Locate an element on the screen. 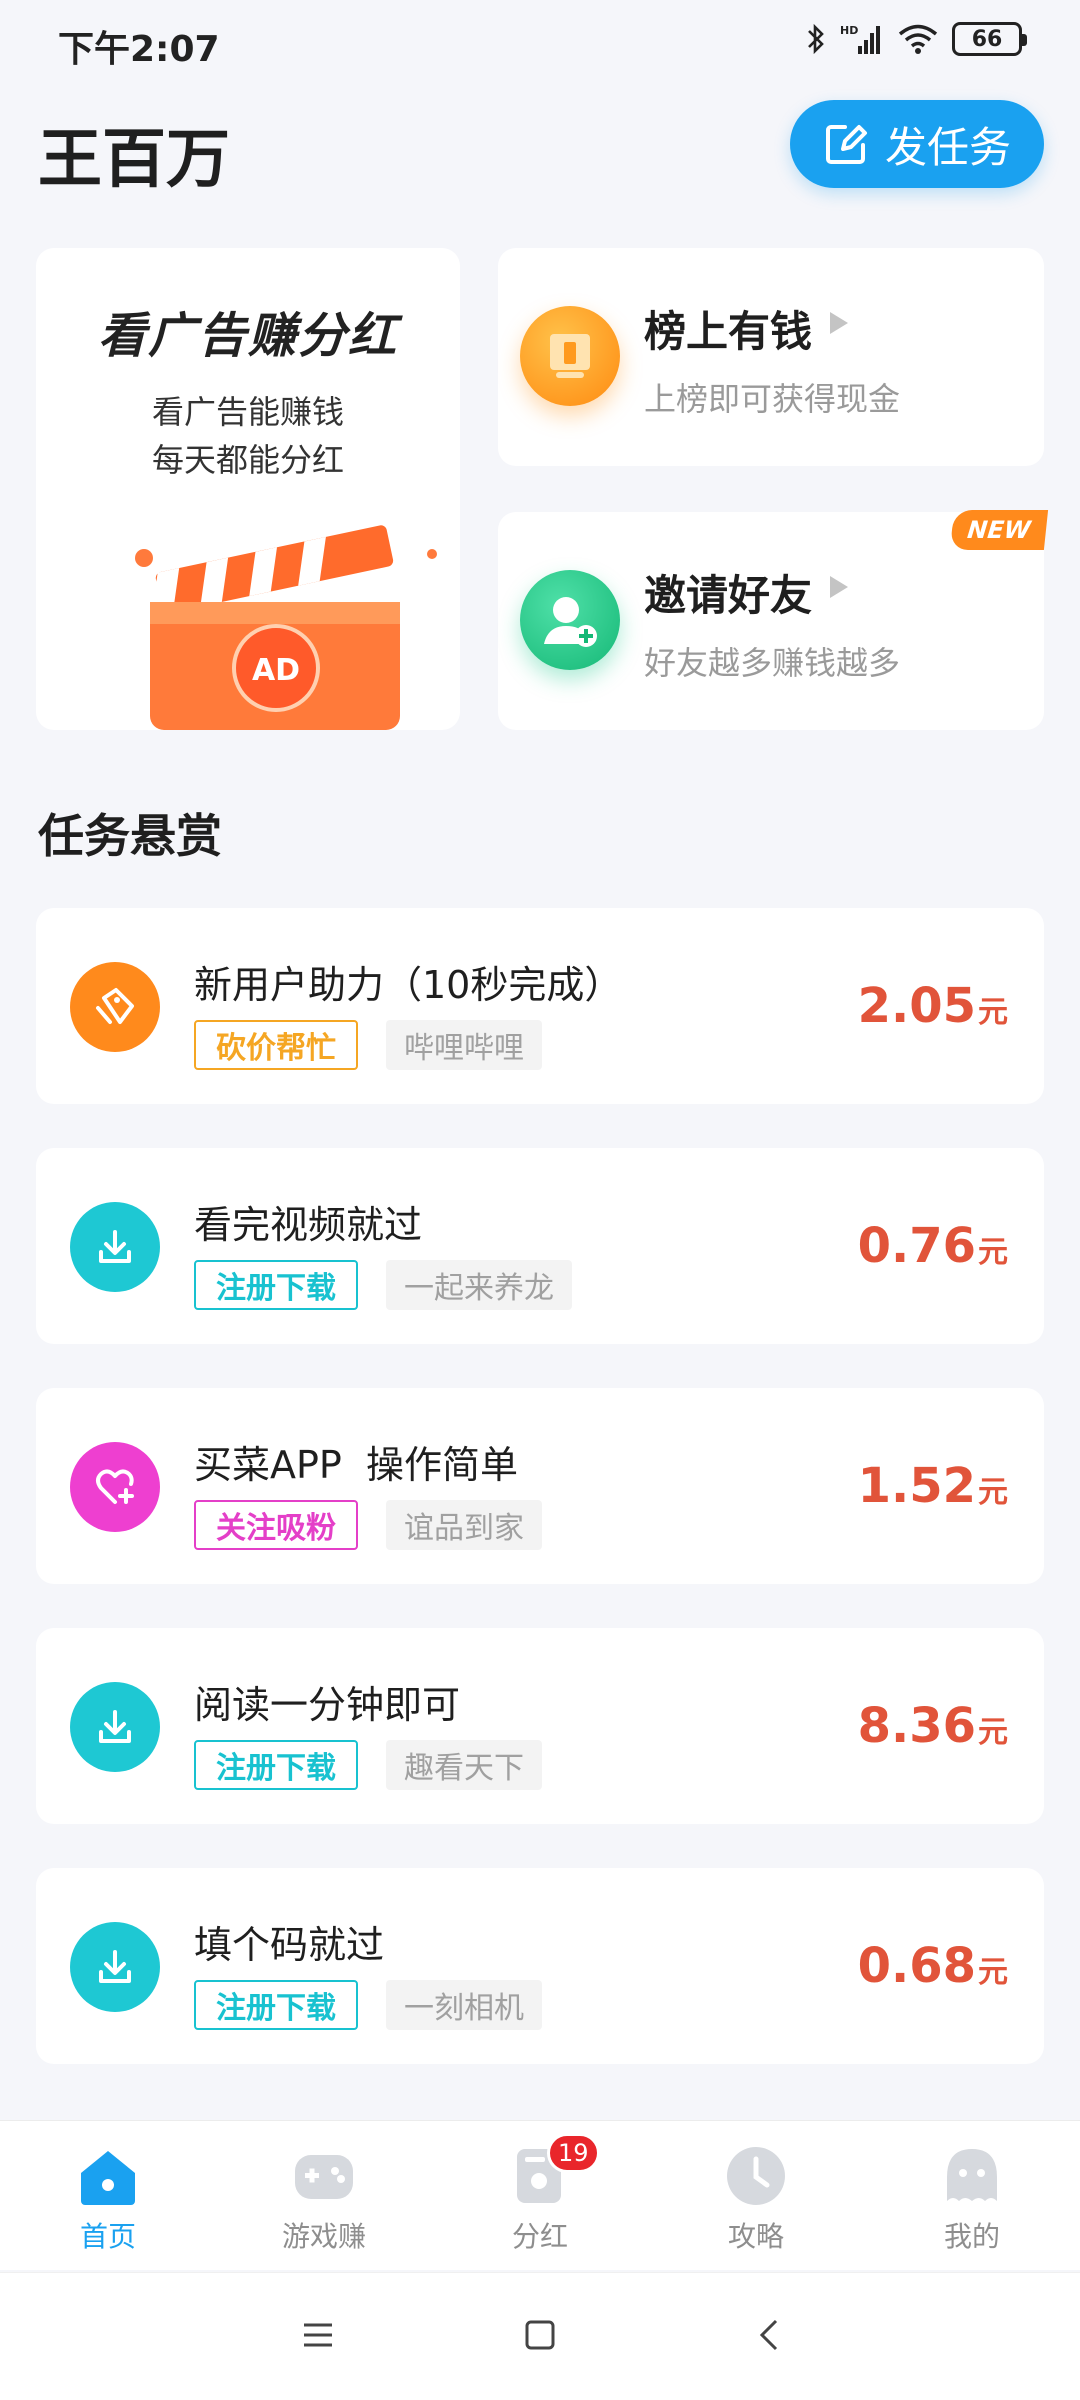 The image size is (1080, 2400). nav-label: 游戏赚 is located at coordinates (323, 2236).